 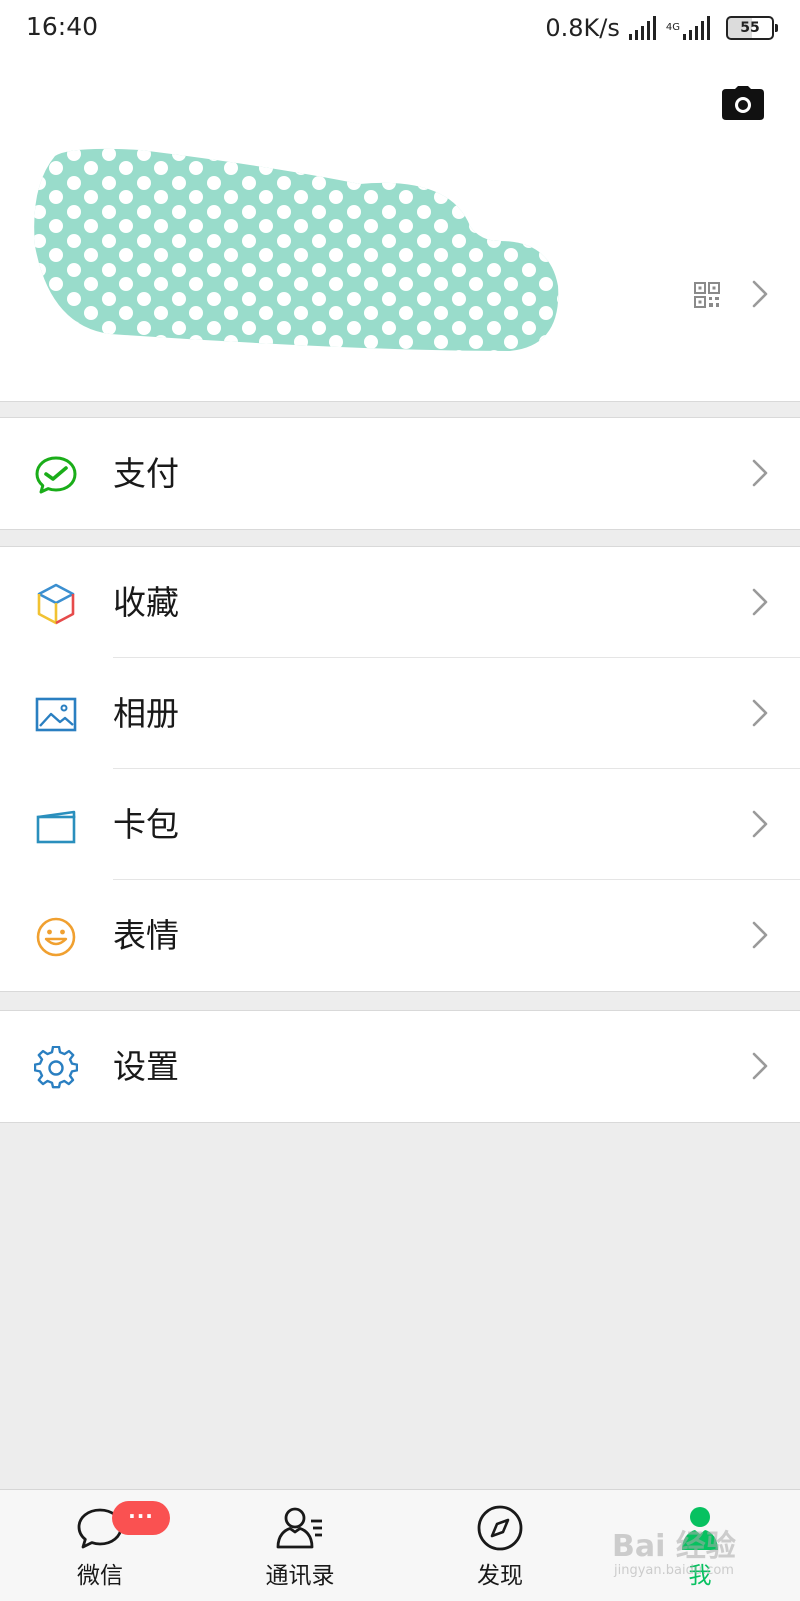 I want to click on signal-icon, so click(x=642, y=28).